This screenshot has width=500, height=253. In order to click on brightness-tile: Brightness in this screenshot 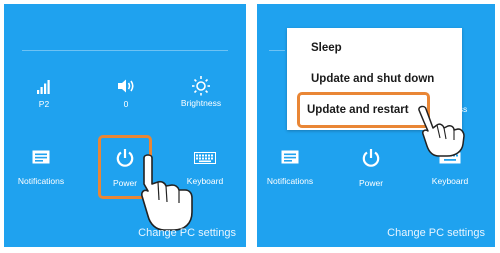, I will do `click(201, 91)`.